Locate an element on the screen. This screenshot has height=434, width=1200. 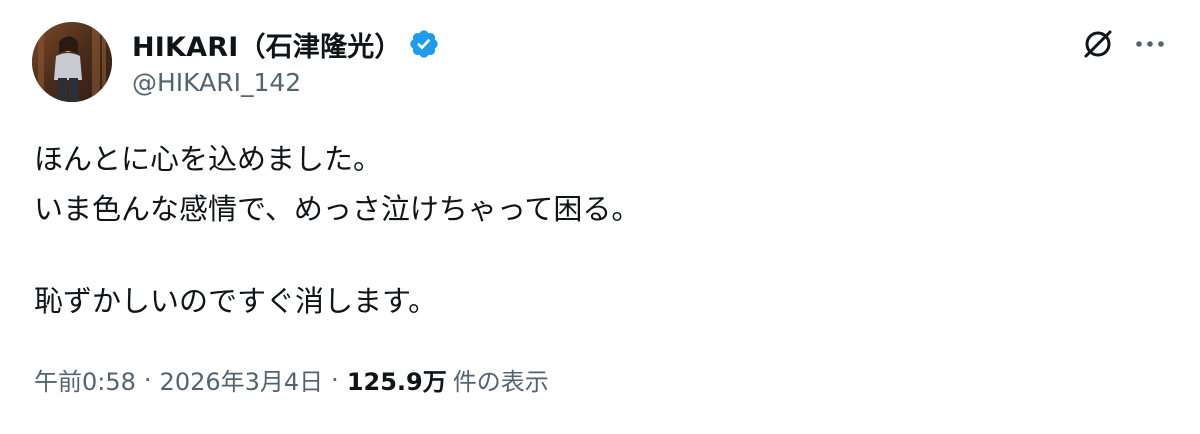
tweet-text-line: 恥ずかしいのですぐ消します。 is located at coordinates (236, 301).